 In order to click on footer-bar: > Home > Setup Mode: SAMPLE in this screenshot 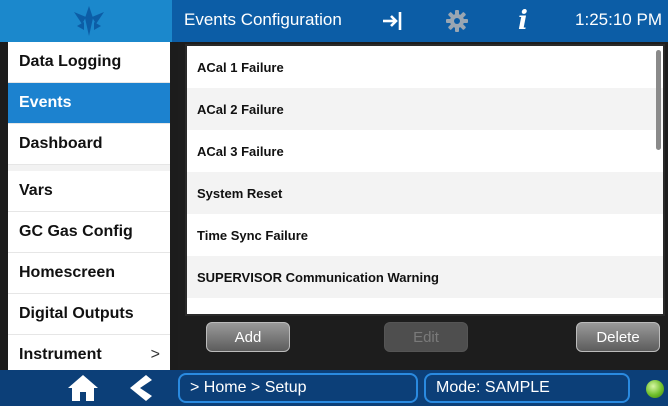, I will do `click(334, 388)`.